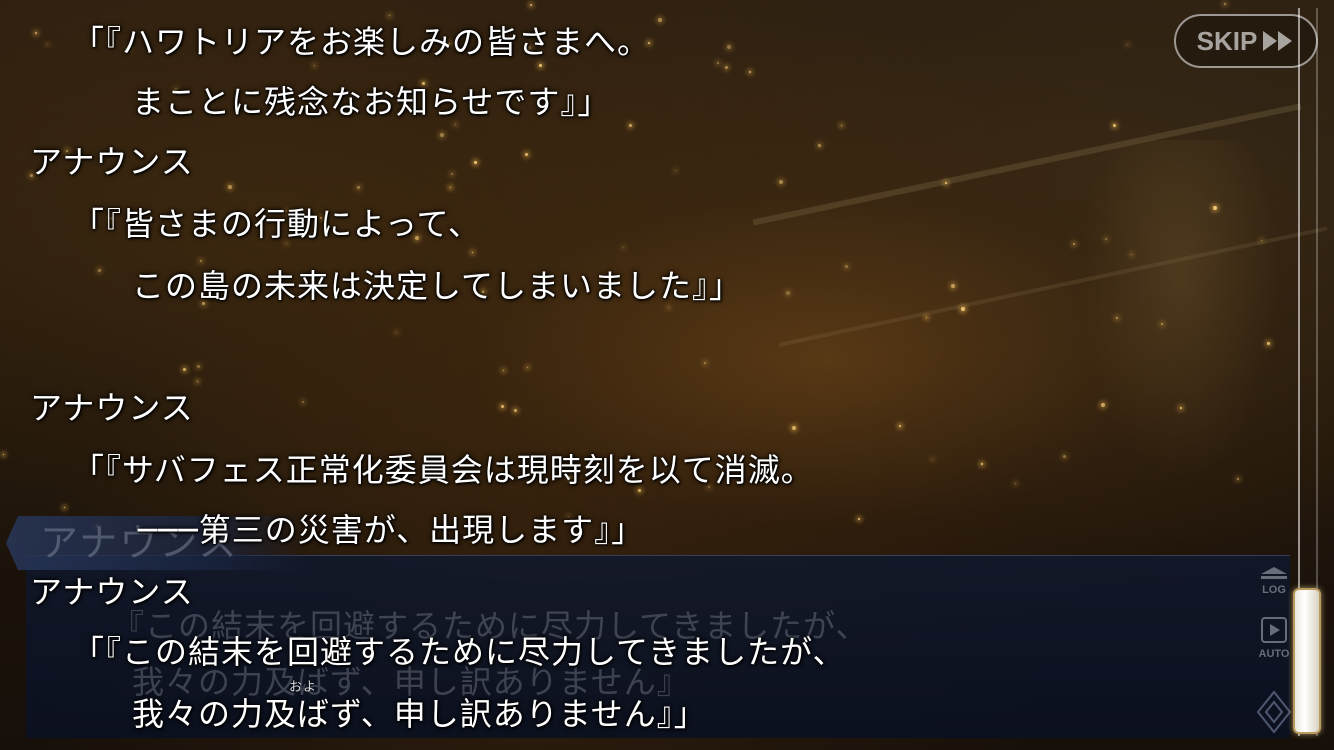  Describe the element at coordinates (443, 470) in the screenshot. I see `log-entry-3-line-1: 「『サバフェス正常化委員会は現時刻を以て消滅。` at that location.